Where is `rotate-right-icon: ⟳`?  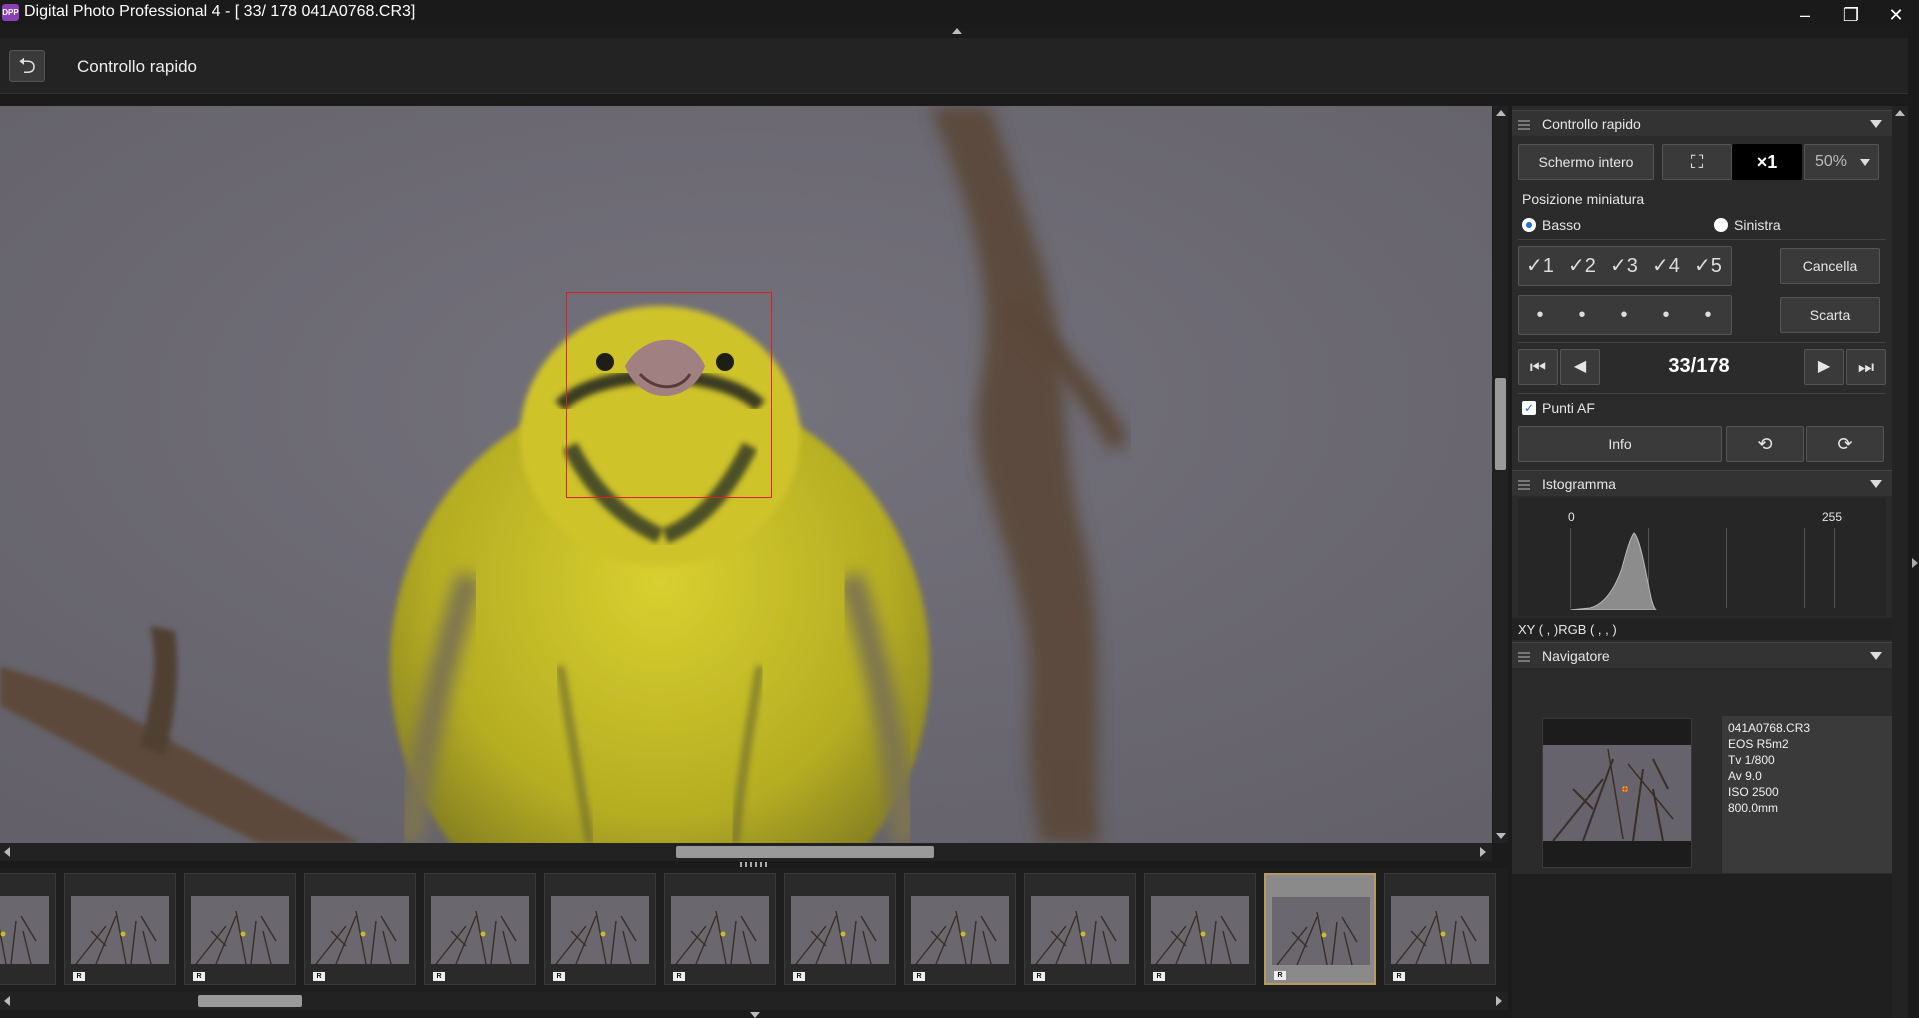 rotate-right-icon: ⟳ is located at coordinates (1845, 444).